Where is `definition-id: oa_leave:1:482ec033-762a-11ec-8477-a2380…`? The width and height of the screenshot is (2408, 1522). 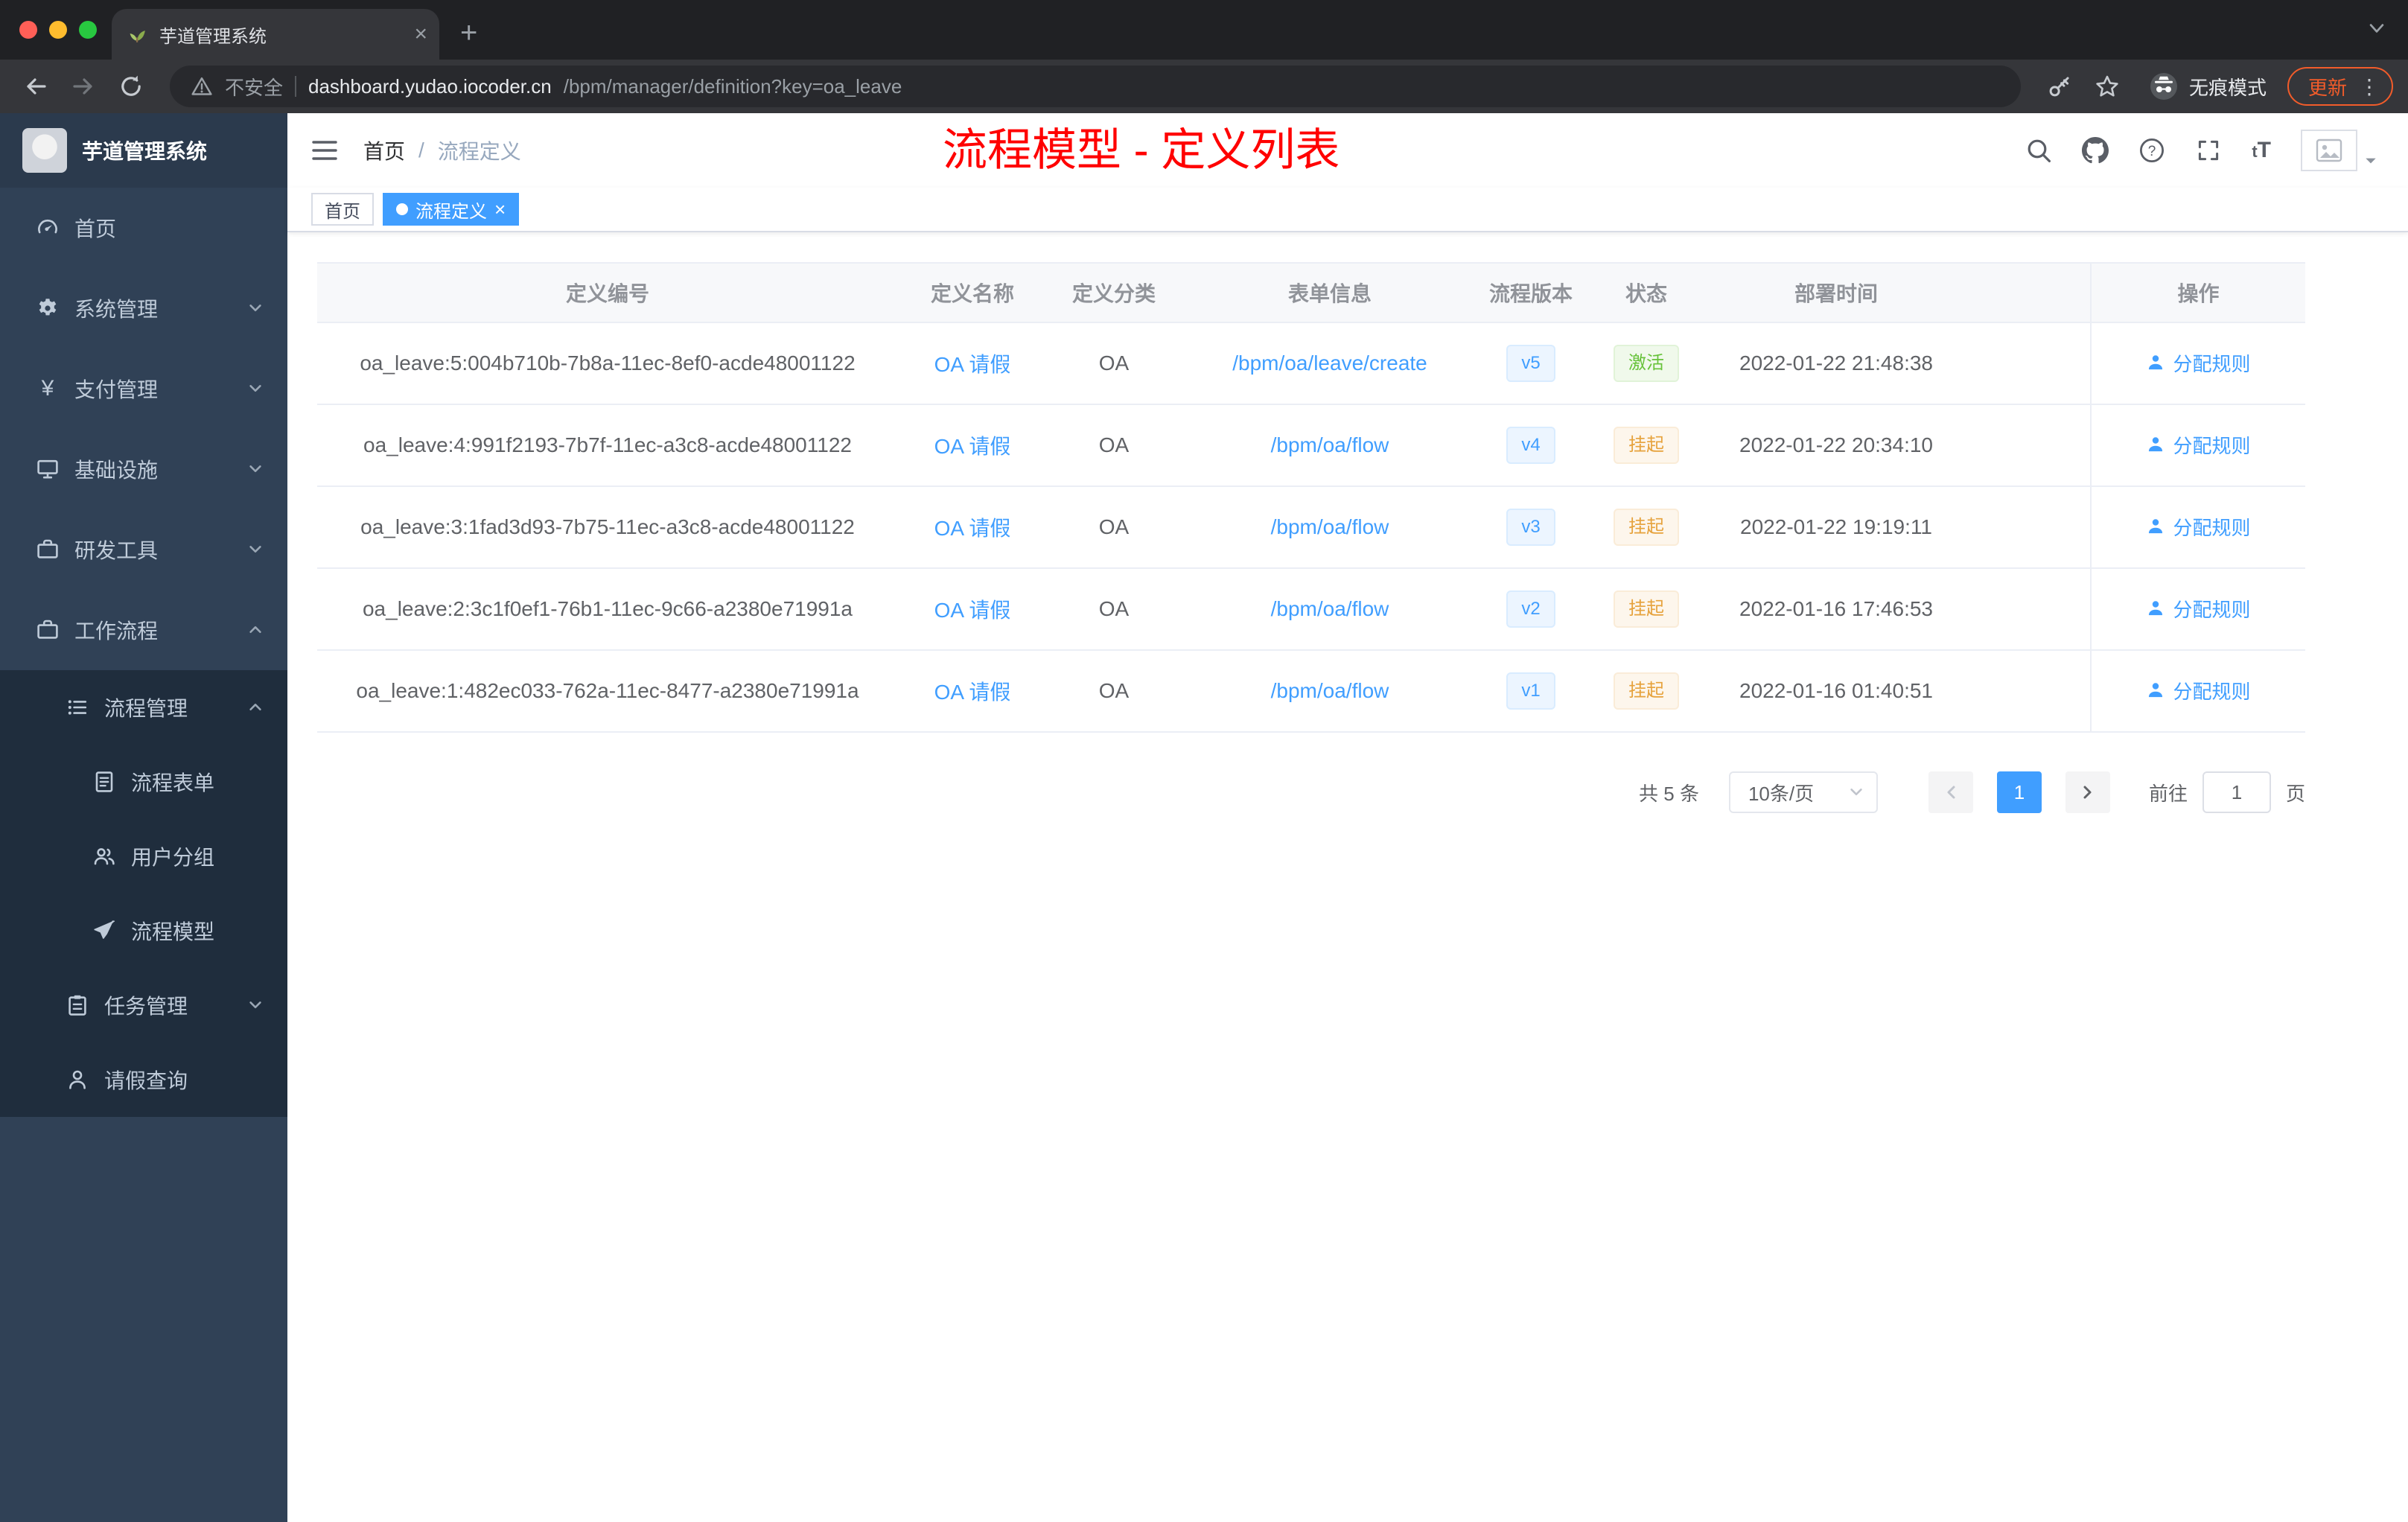
definition-id: oa_leave:1:482ec033-762a-11ec-8477-a2380… is located at coordinates (607, 690).